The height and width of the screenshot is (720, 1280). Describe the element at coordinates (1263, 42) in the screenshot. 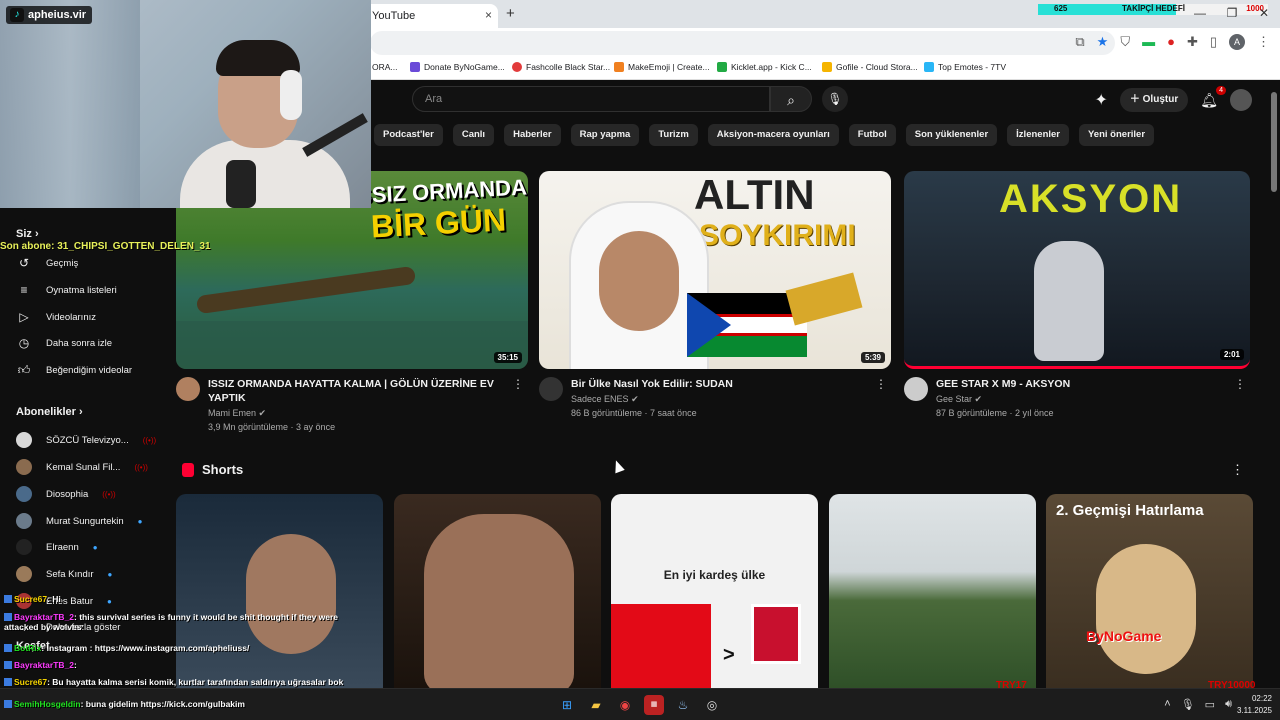

I see `menu-kebab-icon: ⋮` at that location.